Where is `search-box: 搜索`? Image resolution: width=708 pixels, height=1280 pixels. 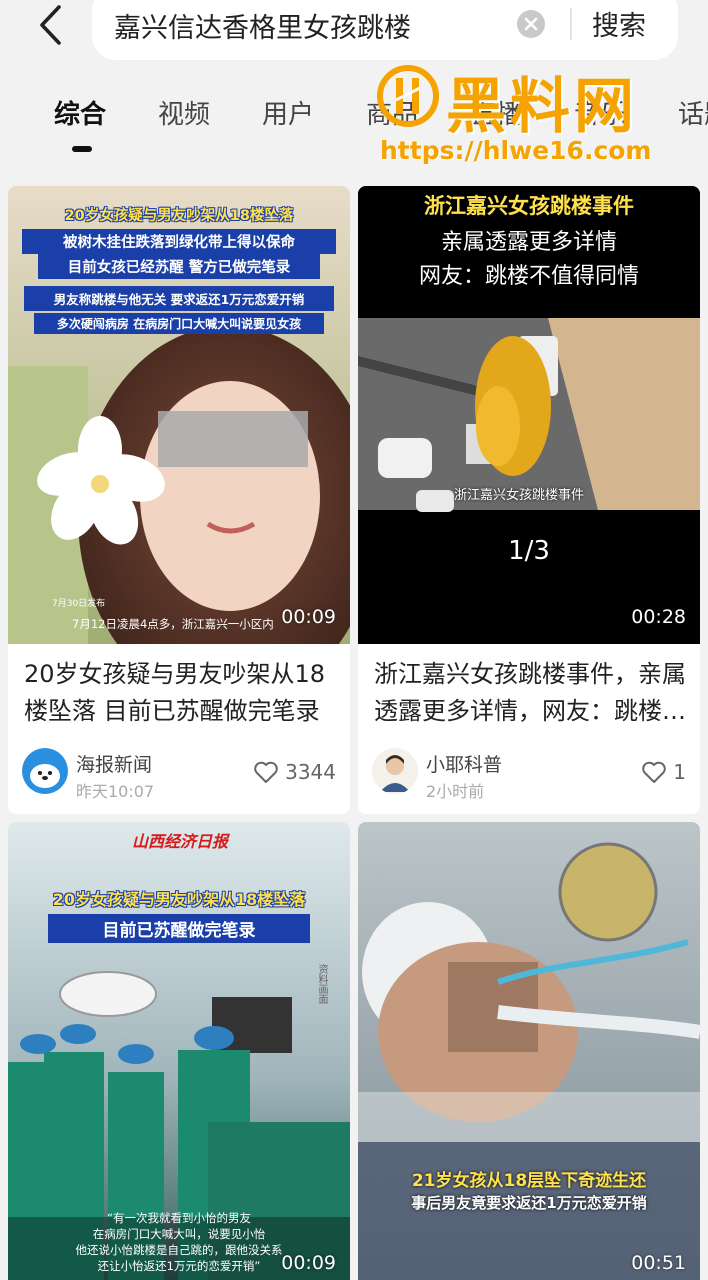 search-box: 搜索 is located at coordinates (385, 30).